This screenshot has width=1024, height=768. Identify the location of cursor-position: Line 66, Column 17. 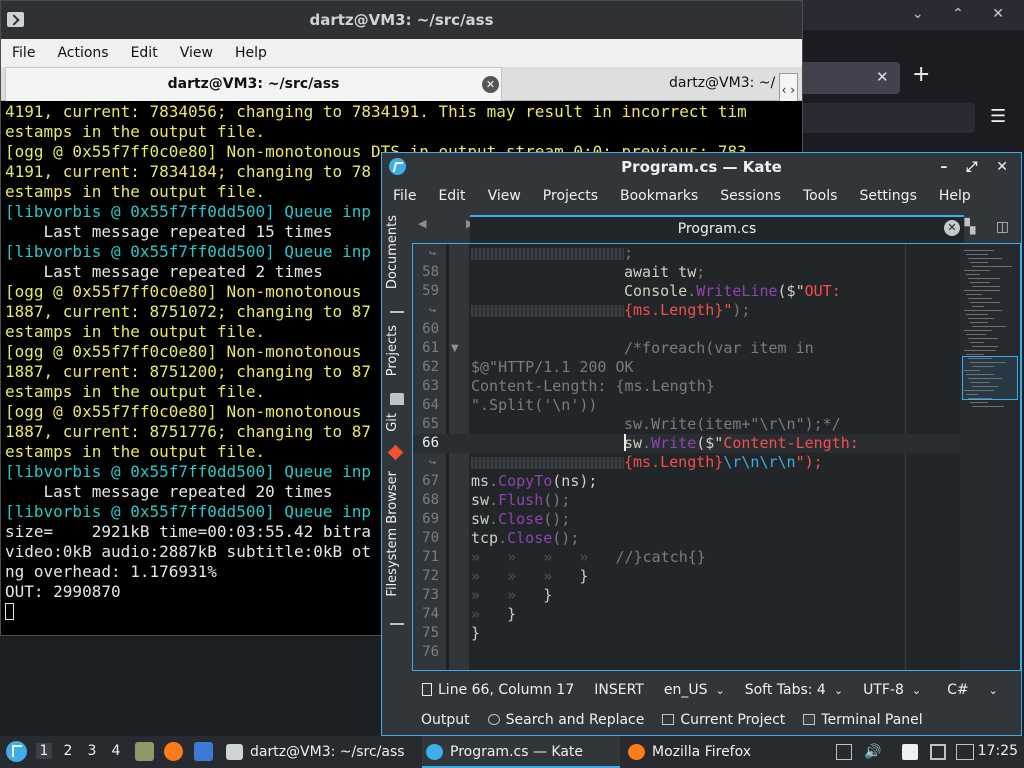
(498, 690).